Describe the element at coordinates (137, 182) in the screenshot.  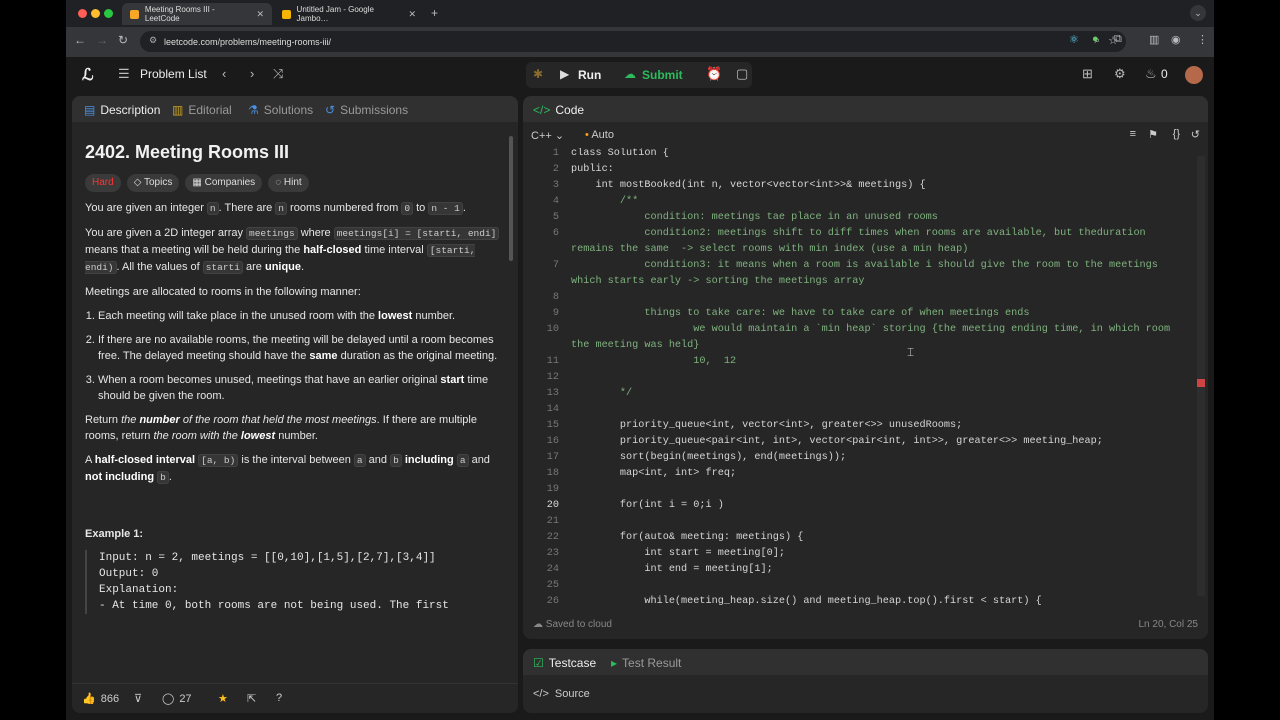
I see `tag-icon: ◇` at that location.